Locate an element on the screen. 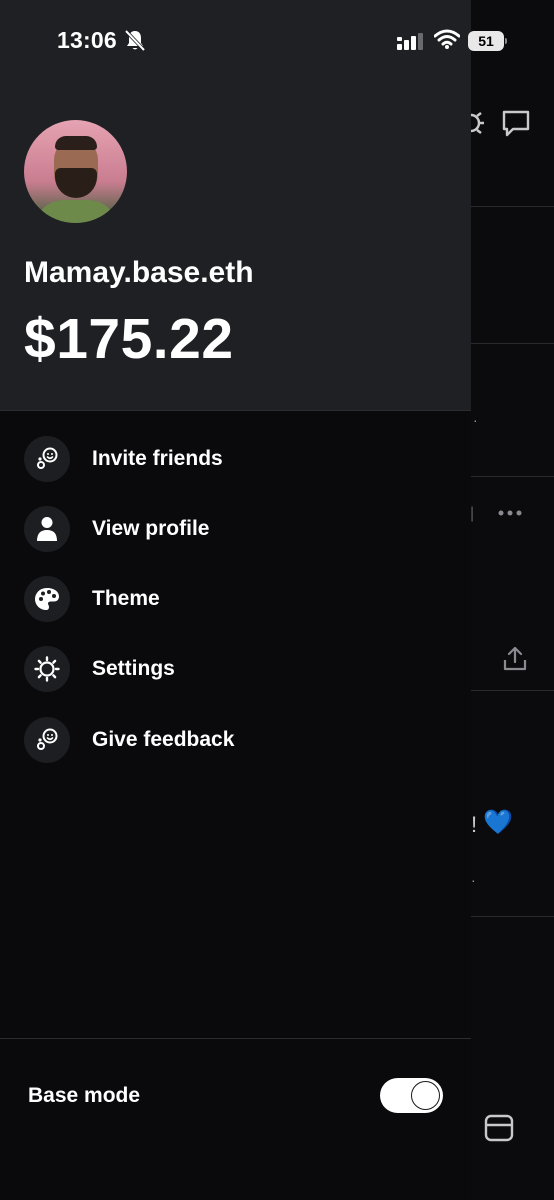  palette-icon is located at coordinates (47, 599).